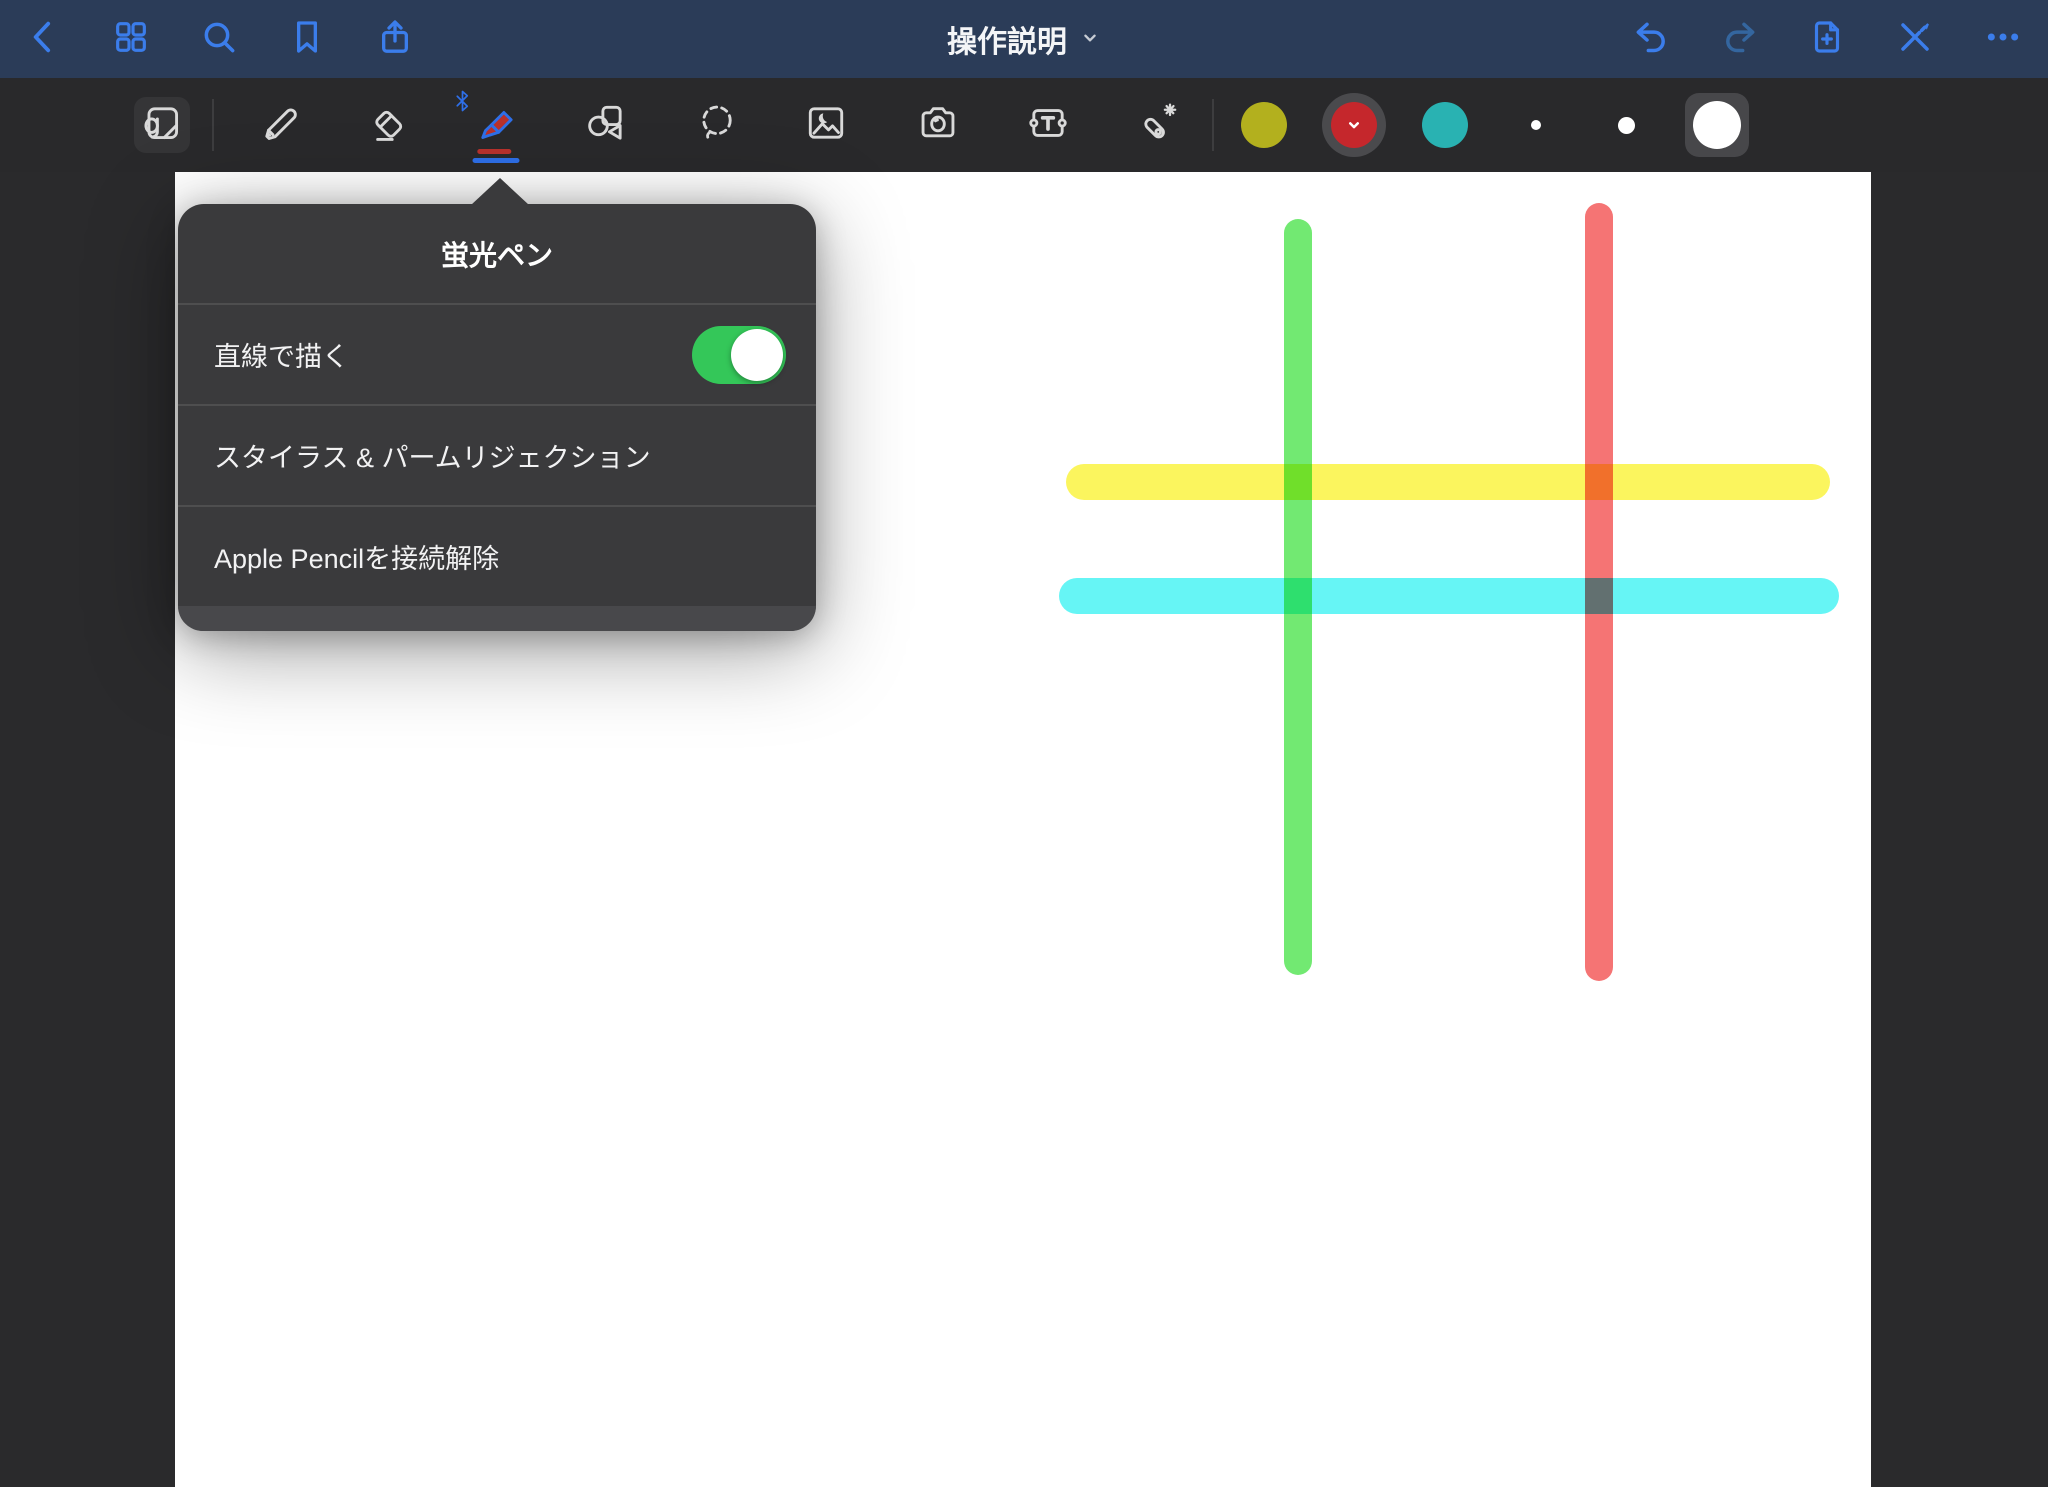 The height and width of the screenshot is (1487, 2048). Describe the element at coordinates (1449, 596) in the screenshot. I see `highlighter-stroke-cyan-horizontal` at that location.